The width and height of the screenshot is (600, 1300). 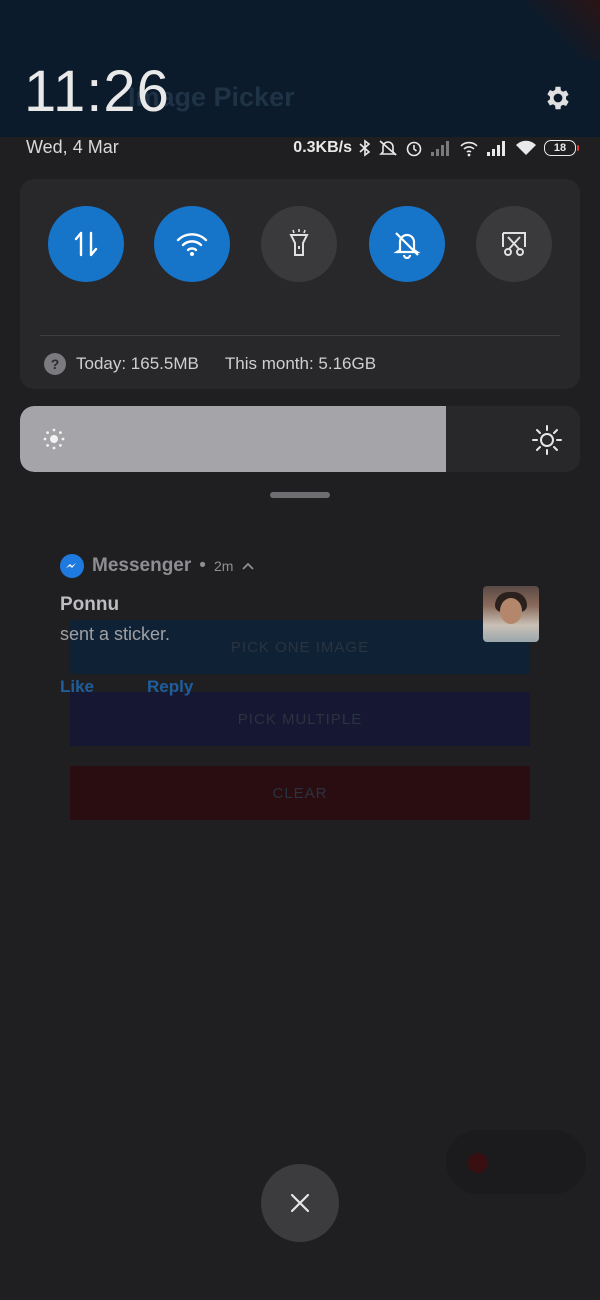 I want to click on gear-icon, so click(x=558, y=98).